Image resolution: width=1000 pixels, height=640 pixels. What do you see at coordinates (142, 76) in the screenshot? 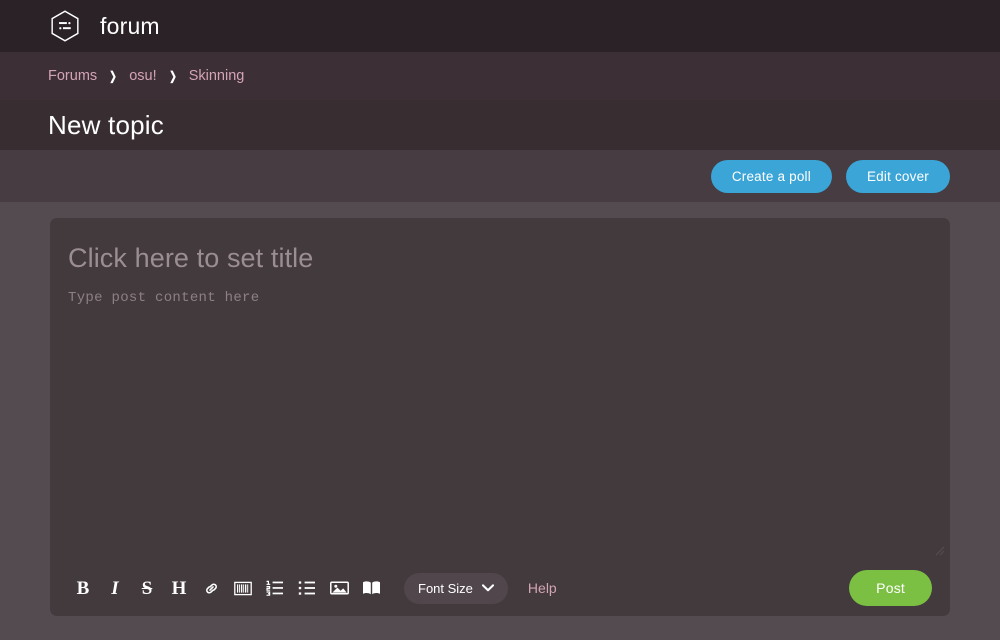
I see `breadcrumb-item-osu: osu!` at bounding box center [142, 76].